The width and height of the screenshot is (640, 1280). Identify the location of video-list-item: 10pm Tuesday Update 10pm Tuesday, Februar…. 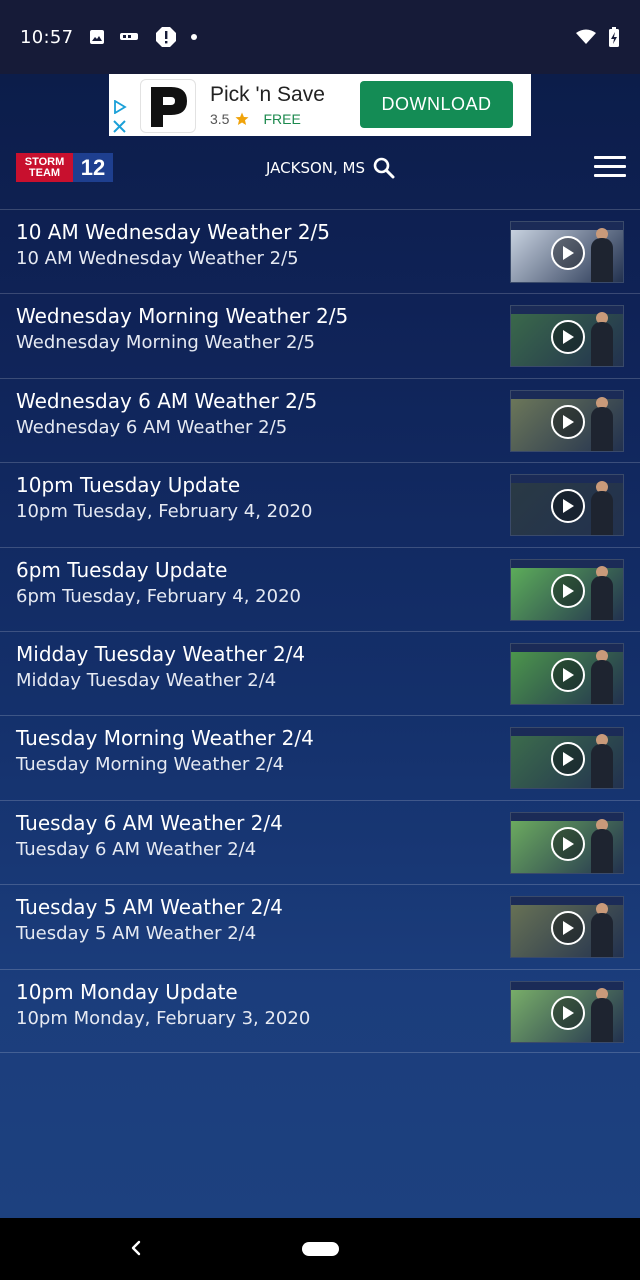
(320, 504).